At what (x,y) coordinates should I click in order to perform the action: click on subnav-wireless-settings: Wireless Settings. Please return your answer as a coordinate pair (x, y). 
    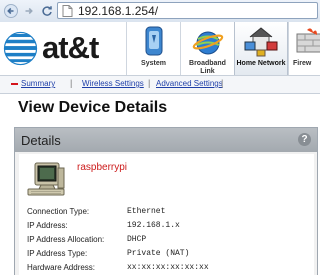
    Looking at the image, I should click on (113, 83).